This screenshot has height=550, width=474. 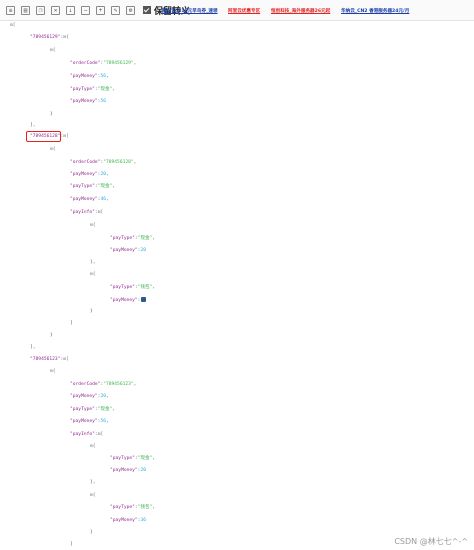 What do you see at coordinates (88, 101) in the screenshot?
I see `tree-field: "payMoney":56` at bounding box center [88, 101].